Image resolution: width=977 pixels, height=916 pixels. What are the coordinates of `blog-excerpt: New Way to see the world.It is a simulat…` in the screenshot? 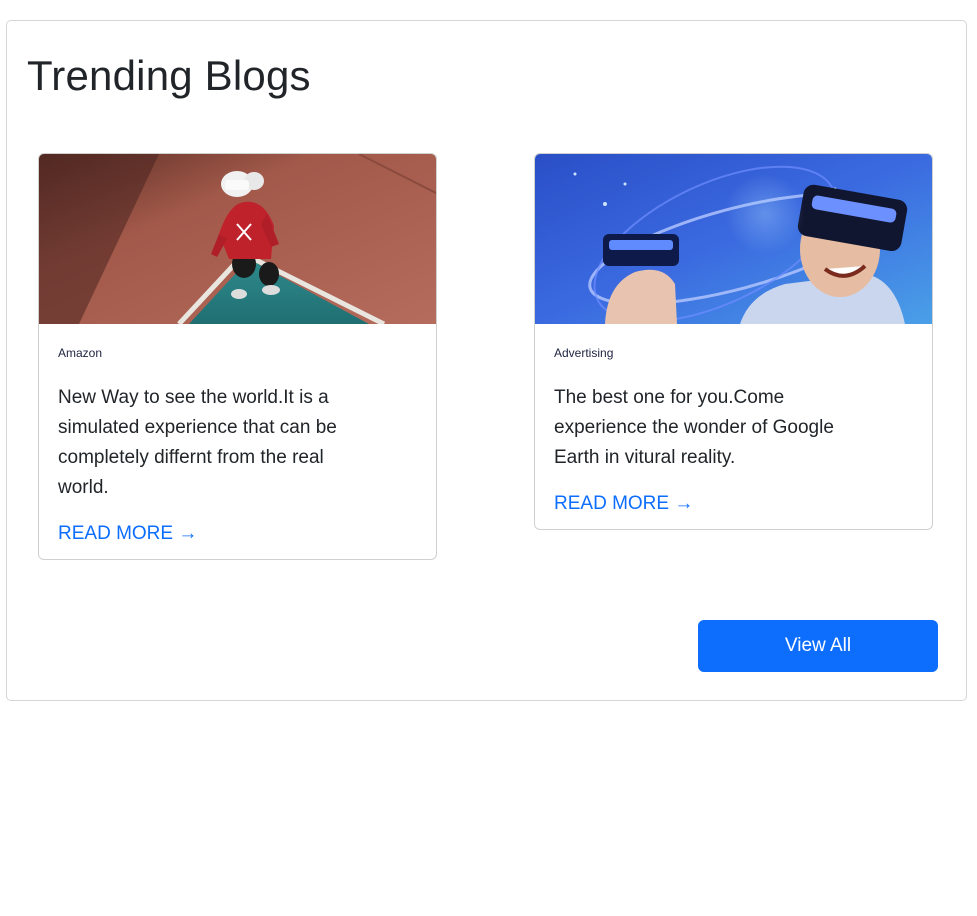 It's located at (197, 443).